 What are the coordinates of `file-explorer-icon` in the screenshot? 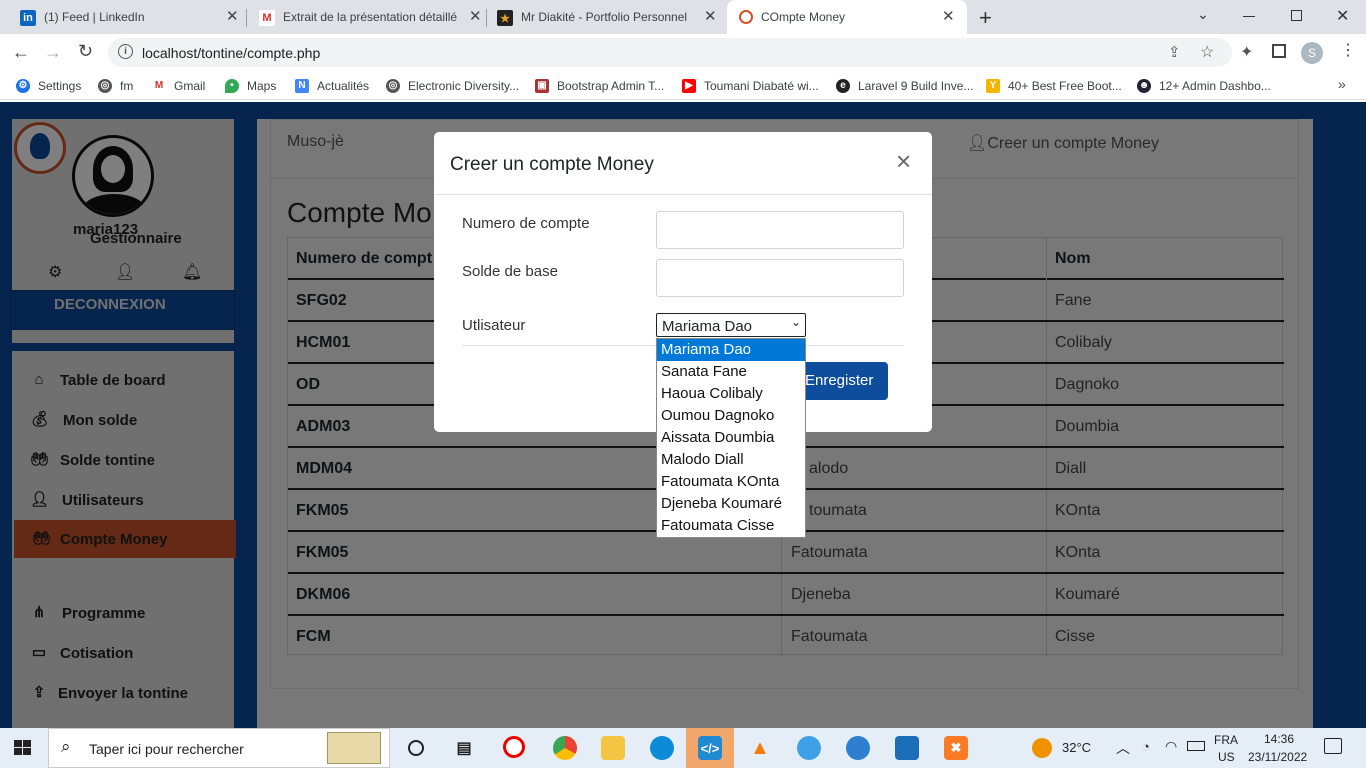 It's located at (613, 748).